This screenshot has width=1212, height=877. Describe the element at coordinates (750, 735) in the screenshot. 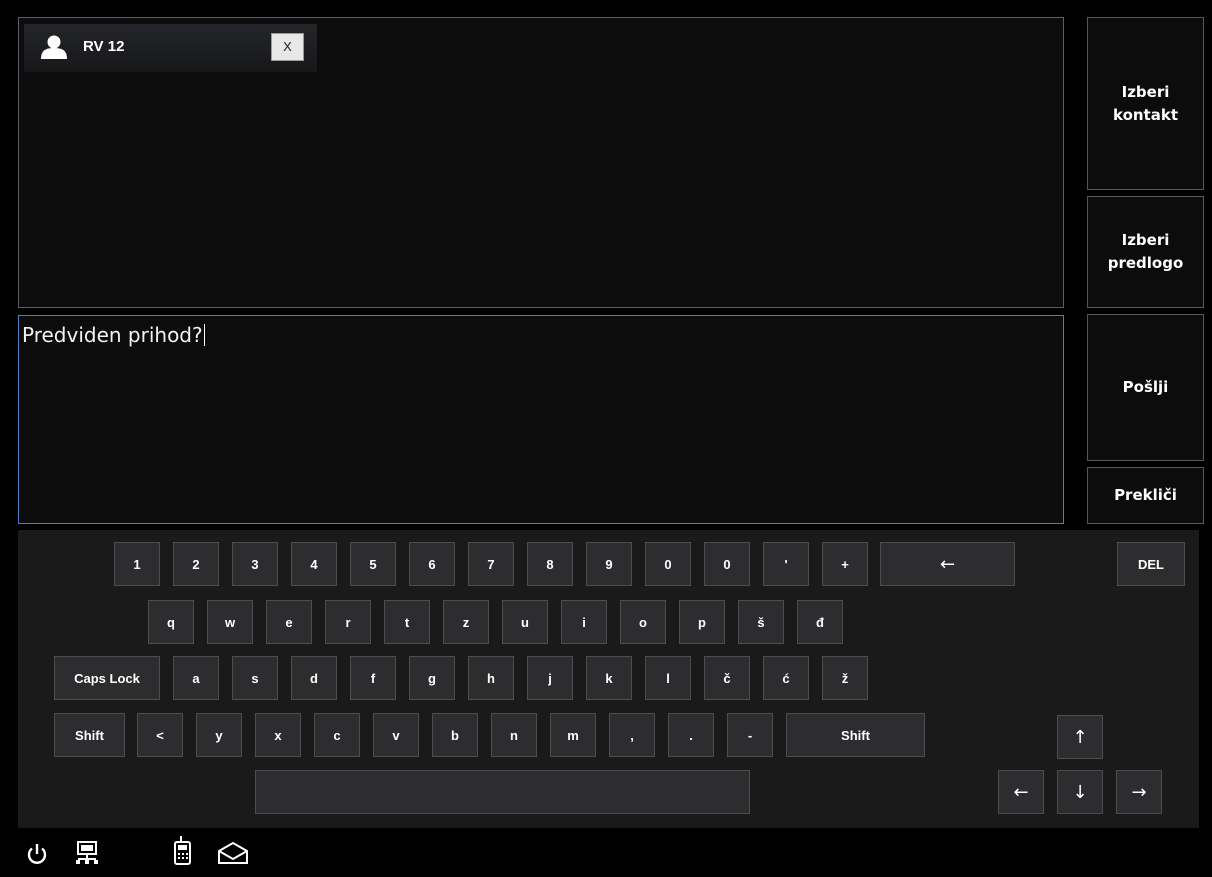

I see `key-minus: -` at that location.